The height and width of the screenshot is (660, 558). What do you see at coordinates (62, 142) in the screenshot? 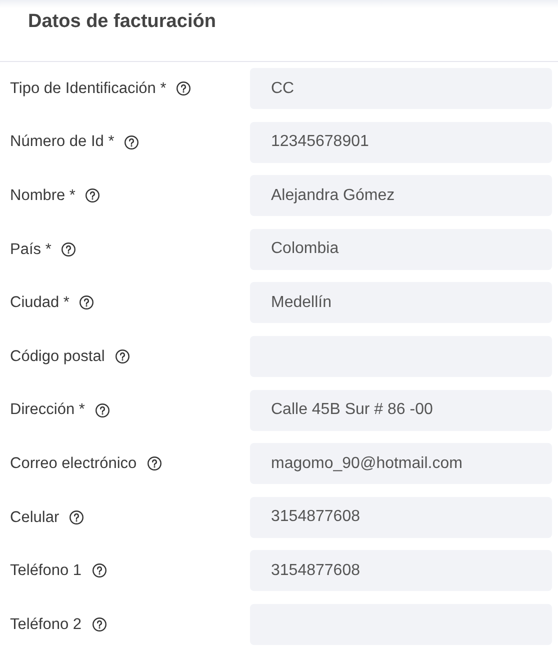
I see `field-label: Número de Id *` at bounding box center [62, 142].